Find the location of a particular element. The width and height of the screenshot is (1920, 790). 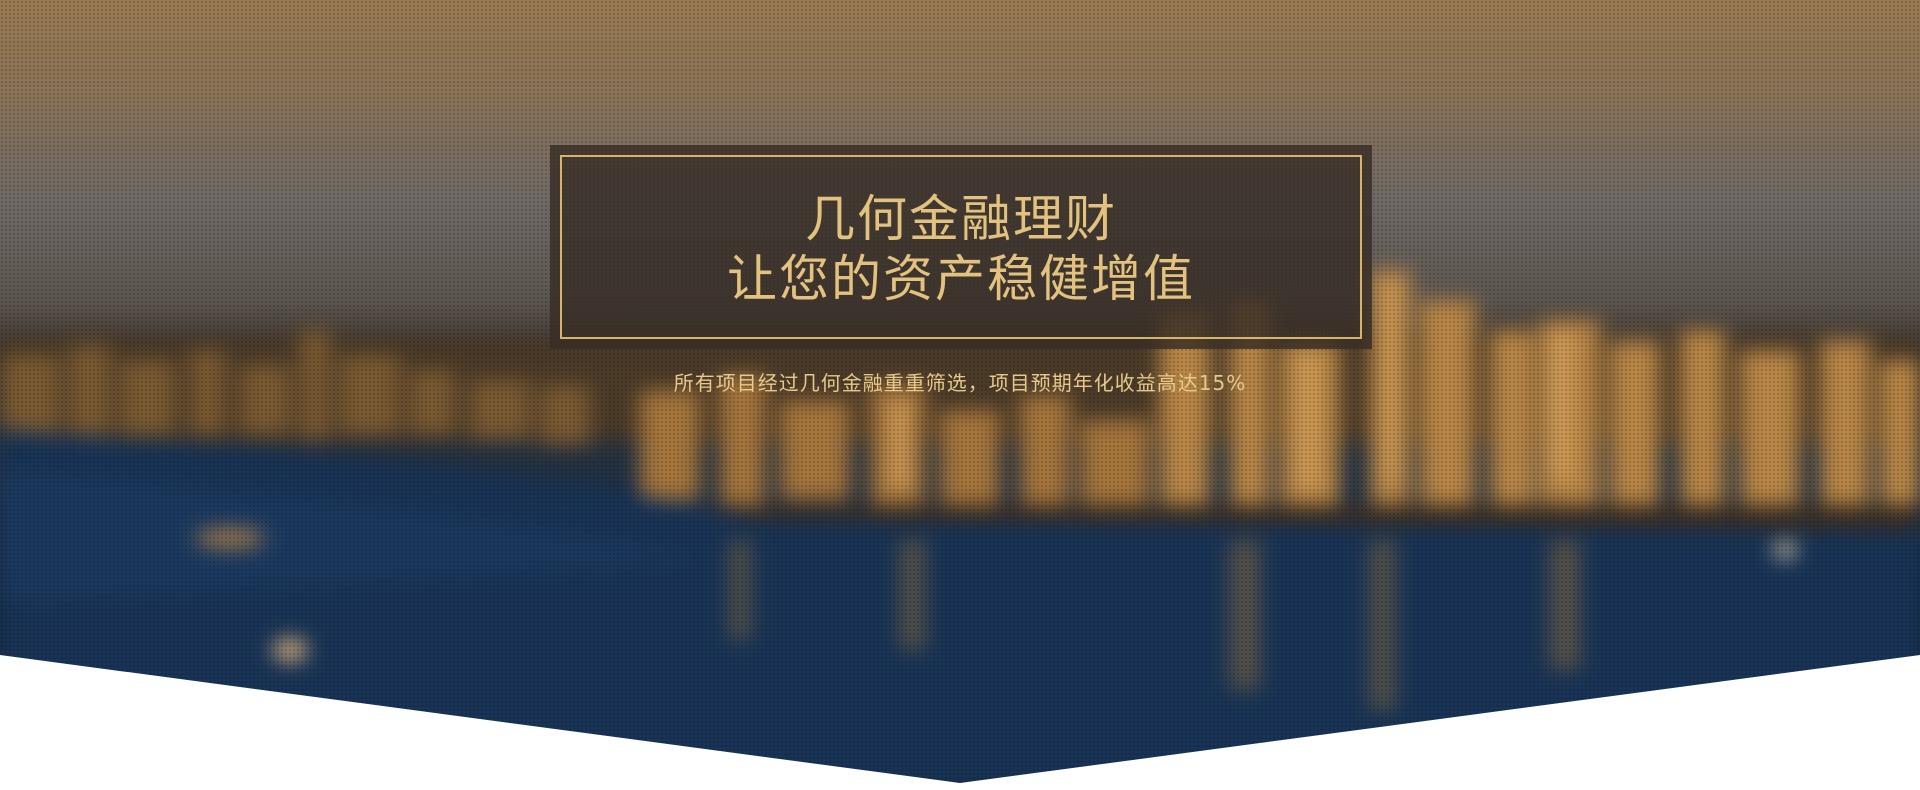

hero-title-box: 几何金融理财 让您的资产稳健增值 is located at coordinates (961, 247).